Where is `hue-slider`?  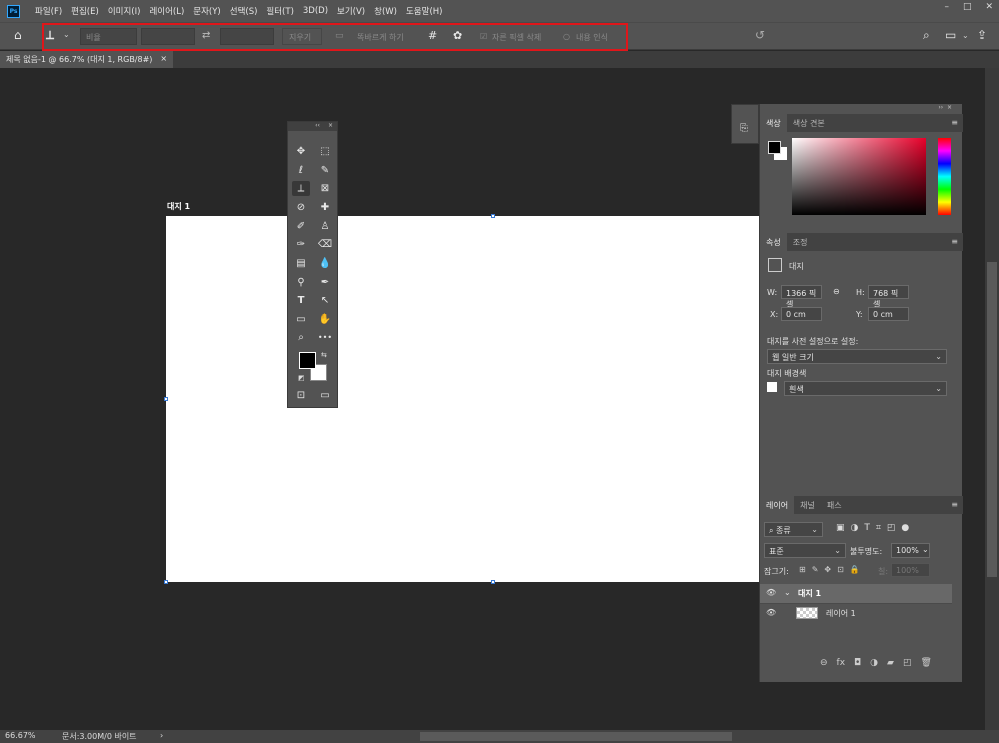
hue-slider is located at coordinates (944, 176).